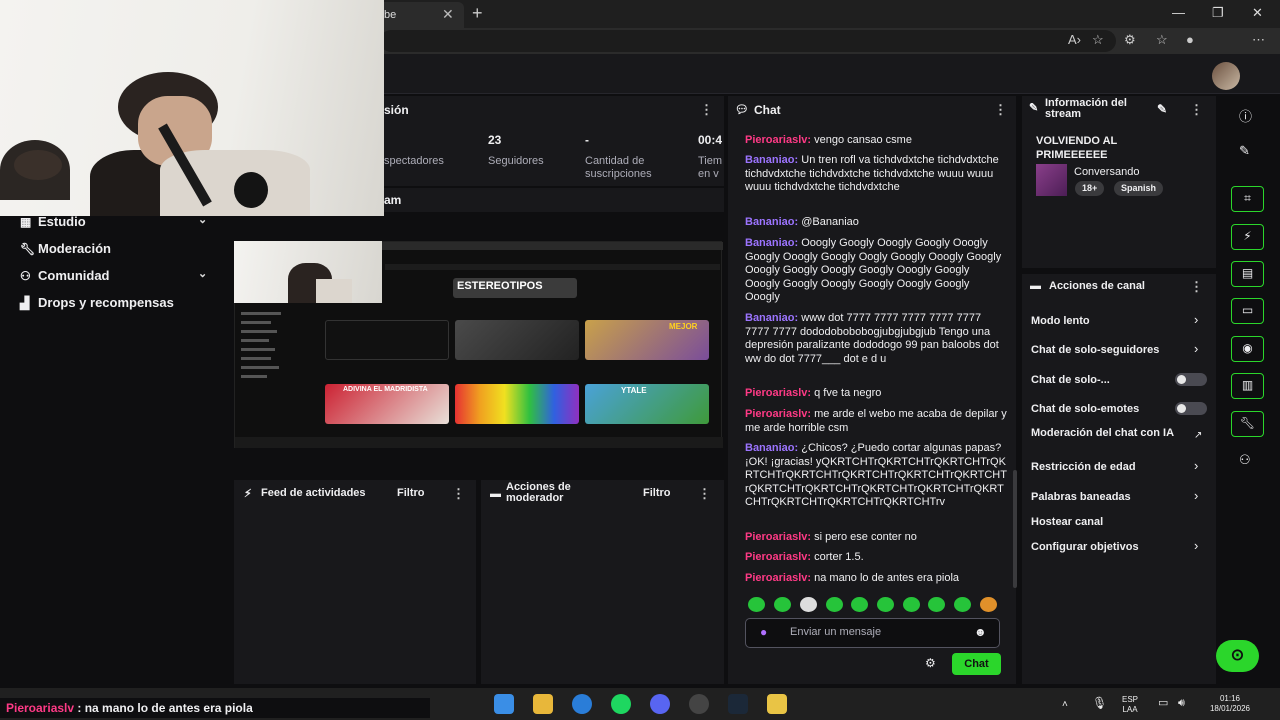 The height and width of the screenshot is (720, 1280). What do you see at coordinates (1139, 188) in the screenshot?
I see `tag-badge: Spanish` at bounding box center [1139, 188].